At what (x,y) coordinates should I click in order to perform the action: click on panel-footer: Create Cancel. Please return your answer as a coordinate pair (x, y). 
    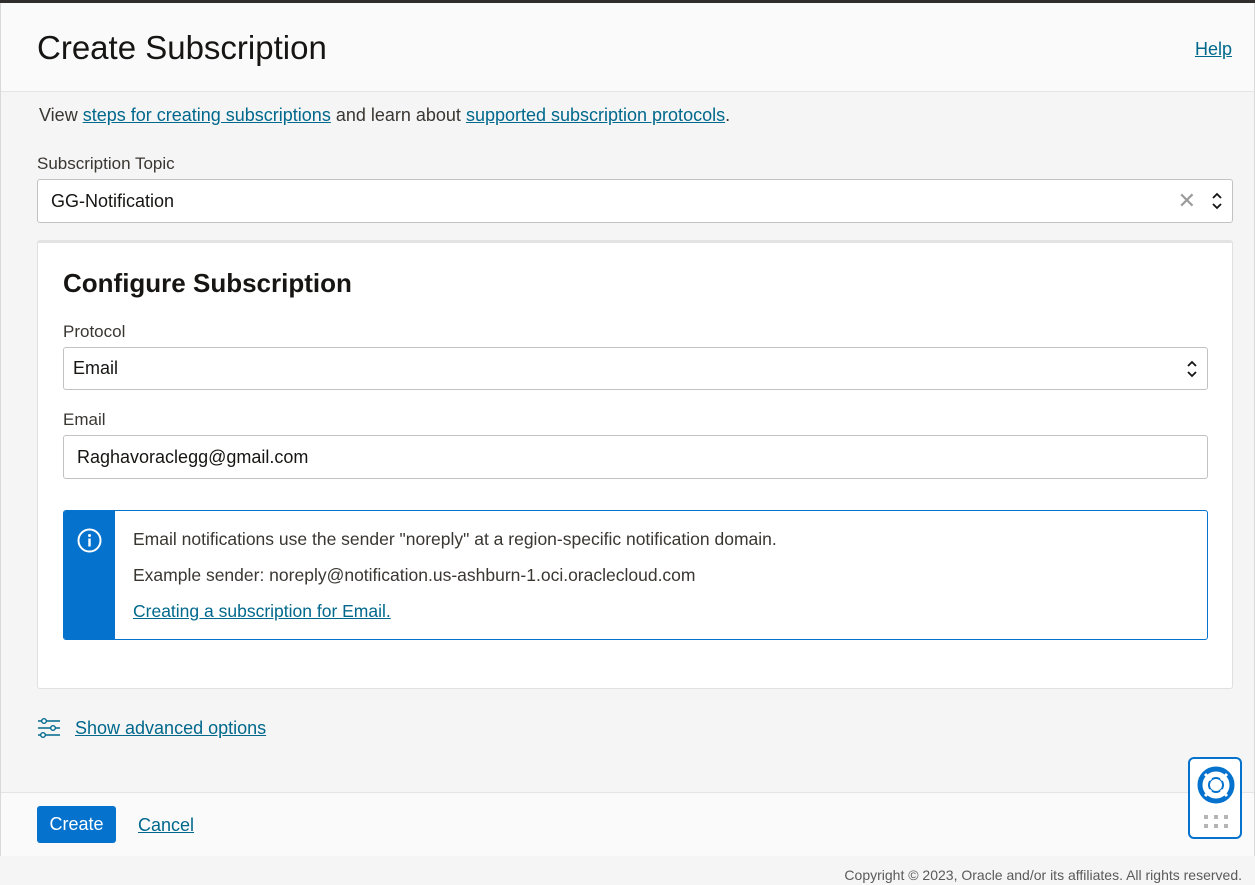
    Looking at the image, I should click on (627, 824).